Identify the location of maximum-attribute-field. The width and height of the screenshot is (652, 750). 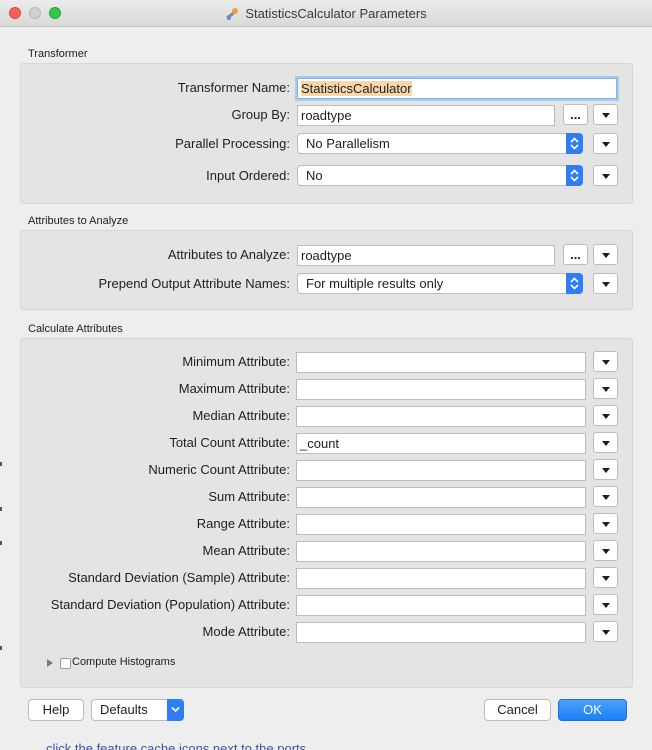
(441, 389).